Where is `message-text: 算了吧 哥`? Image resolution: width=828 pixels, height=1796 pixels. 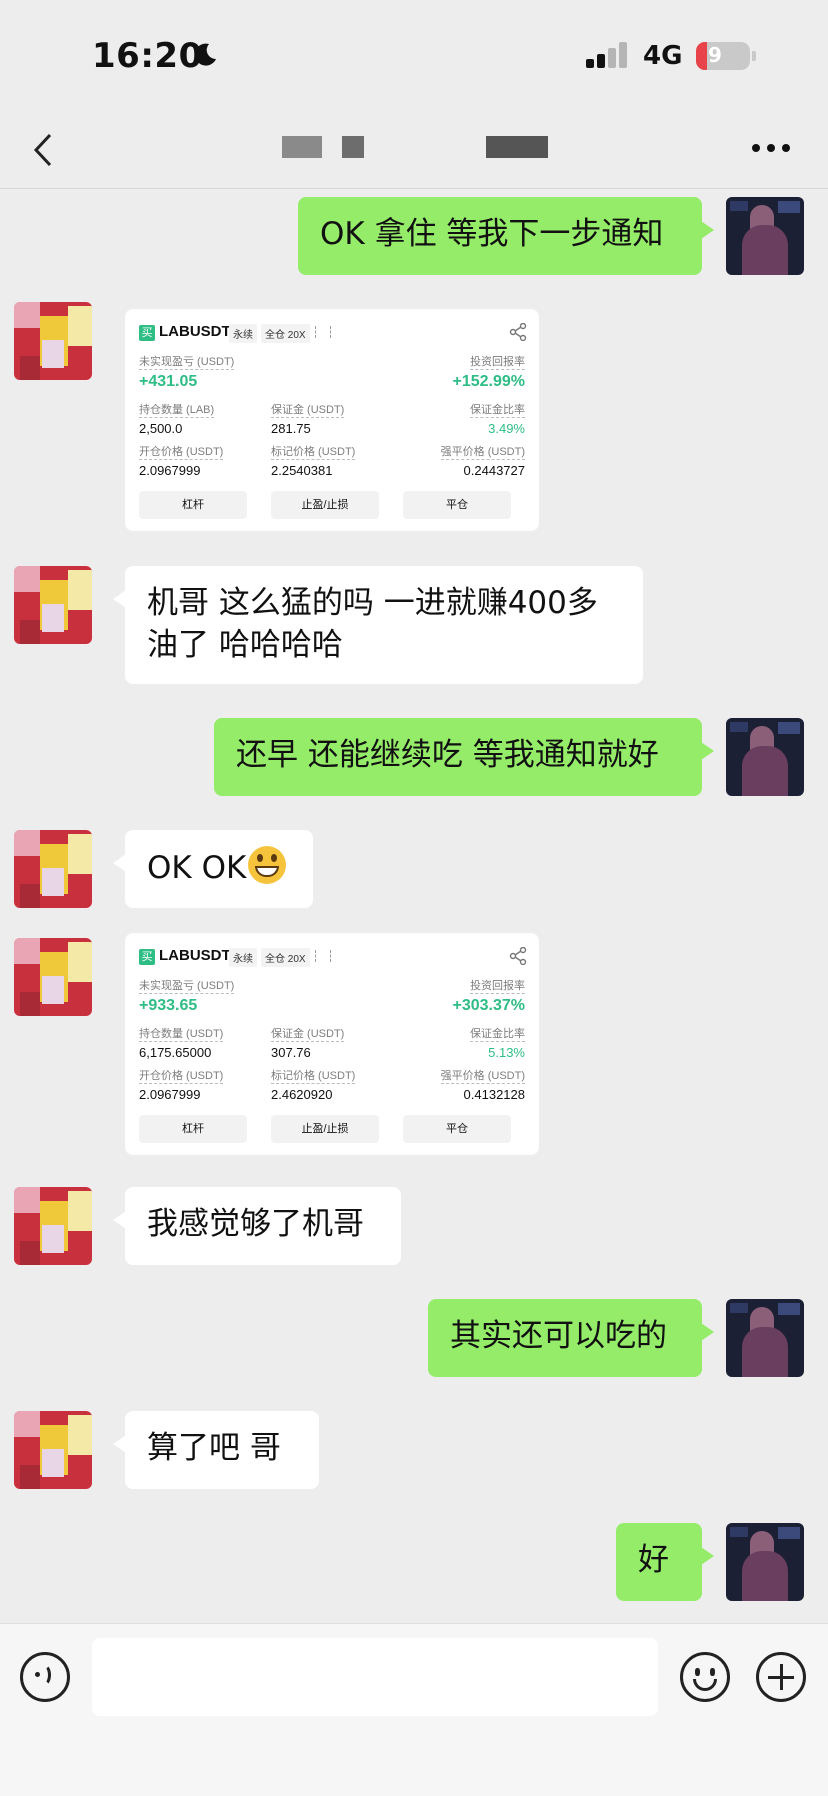
message-text: 算了吧 哥 is located at coordinates (214, 1448).